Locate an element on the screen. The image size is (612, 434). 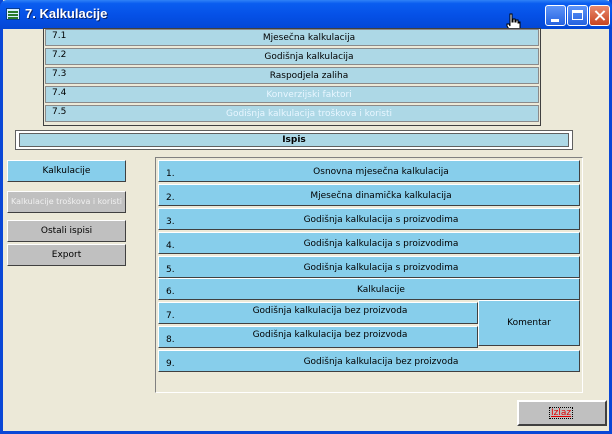
close-button is located at coordinates (599, 15).